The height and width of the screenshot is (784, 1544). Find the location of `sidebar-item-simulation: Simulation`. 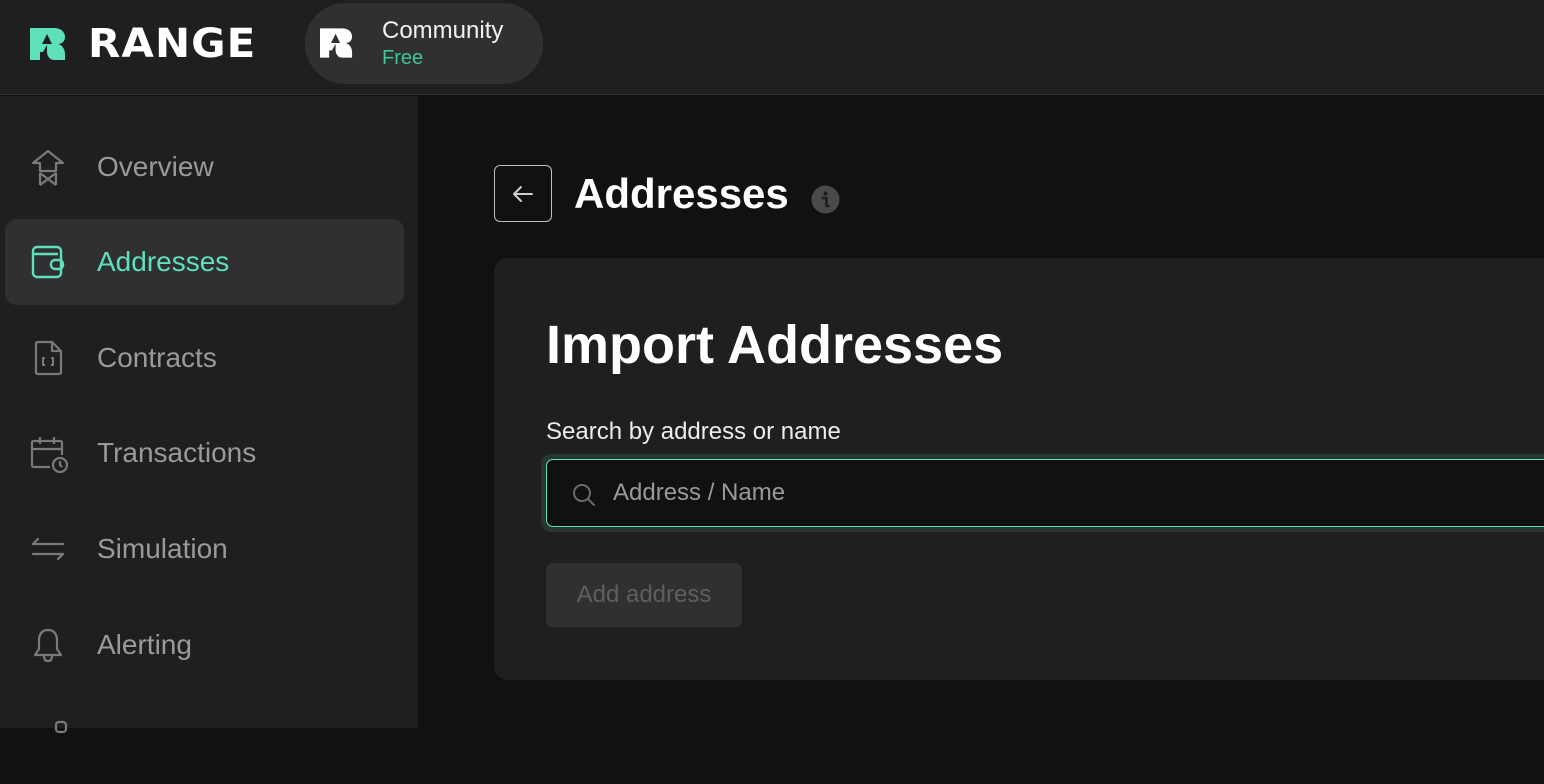

sidebar-item-simulation: Simulation is located at coordinates (204, 549).